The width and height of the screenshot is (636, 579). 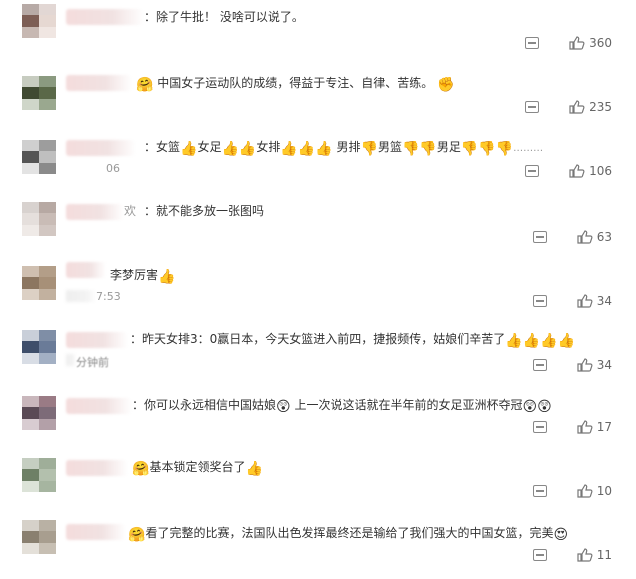 I want to click on like-button: 106, so click(x=590, y=171).